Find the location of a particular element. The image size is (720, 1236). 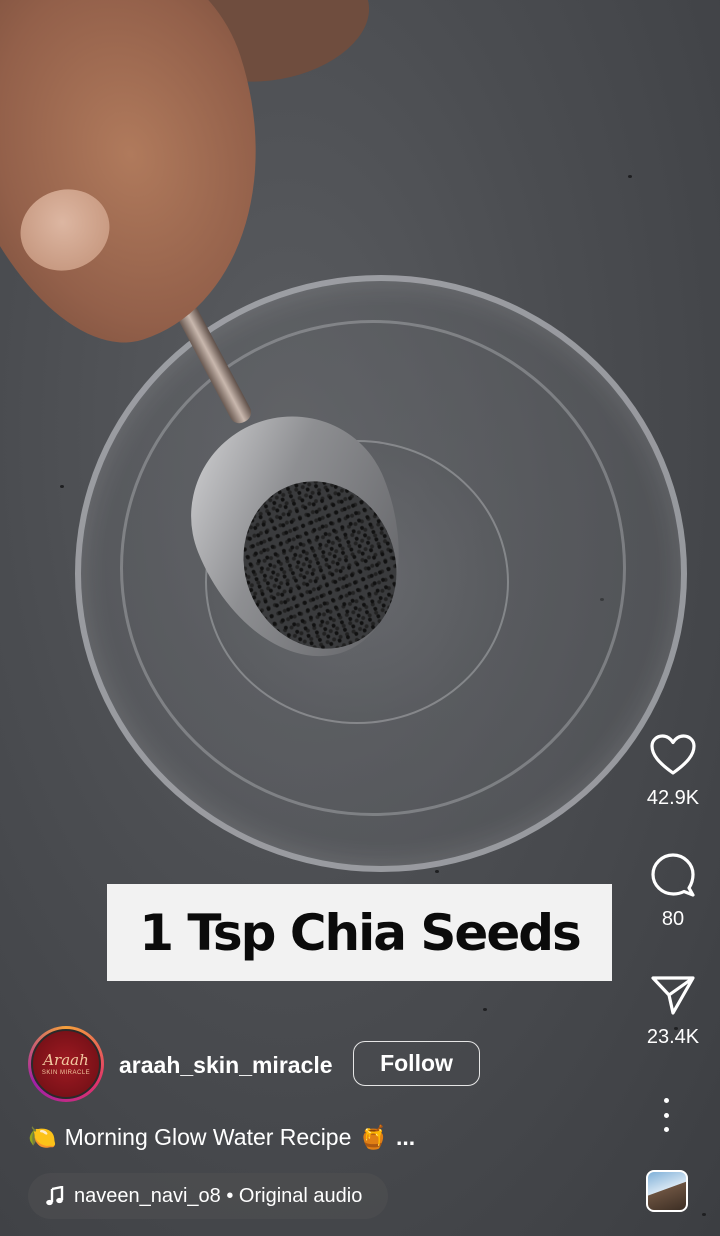

audio-label: naveen_navi_o8 • Original audio is located at coordinates (218, 1195).